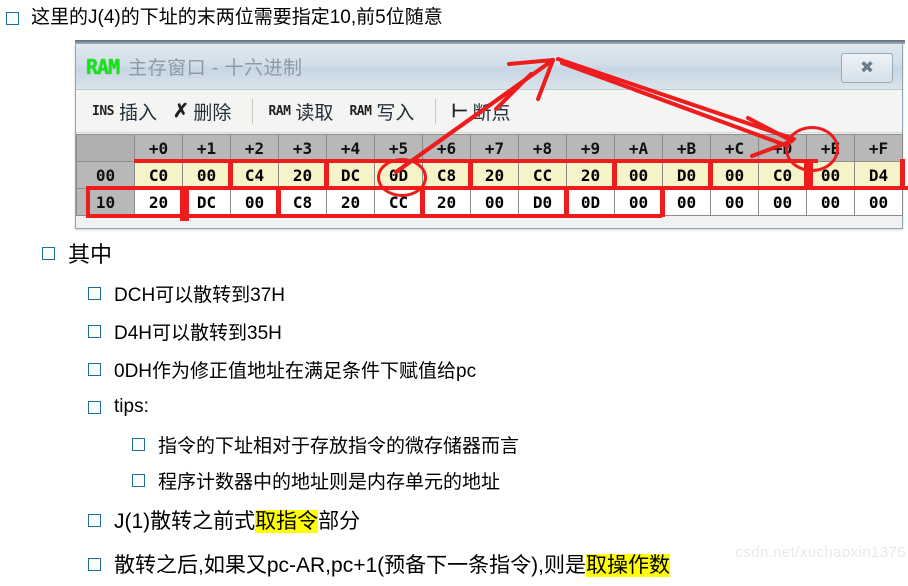  Describe the element at coordinates (489, 67) in the screenshot. I see `window-title-bar: RAM 主存窗口 - 十六进制 ✖` at that location.